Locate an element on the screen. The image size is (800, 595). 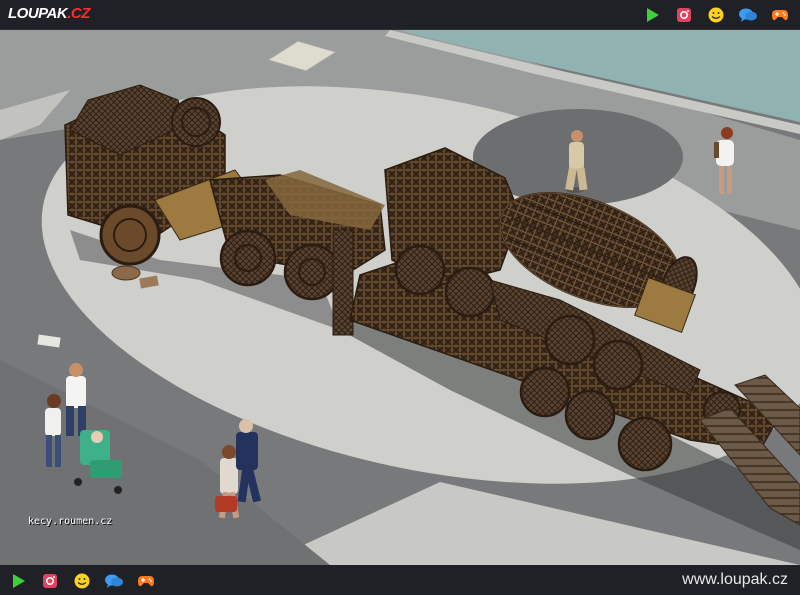
site-url-link: www.loupak.cz is located at coordinates (735, 580).